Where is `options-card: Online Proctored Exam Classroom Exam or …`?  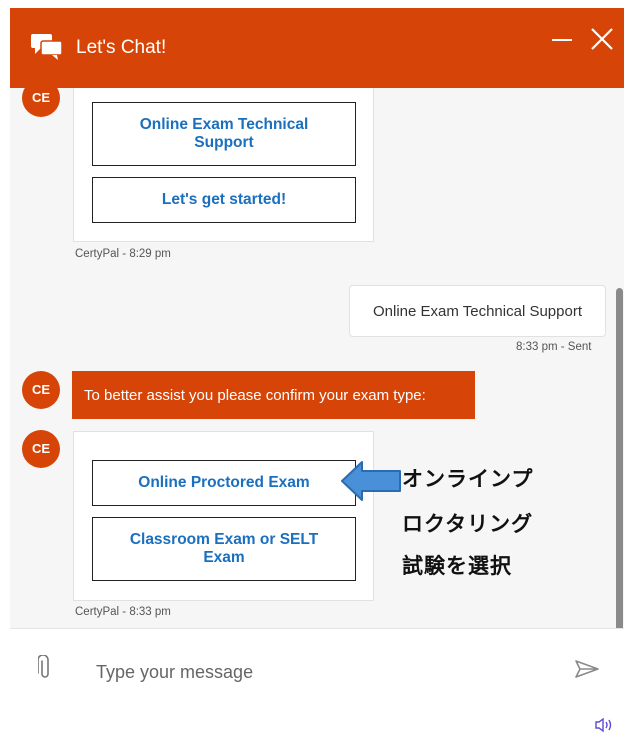 options-card: Online Proctored Exam Classroom Exam or … is located at coordinates (223, 516).